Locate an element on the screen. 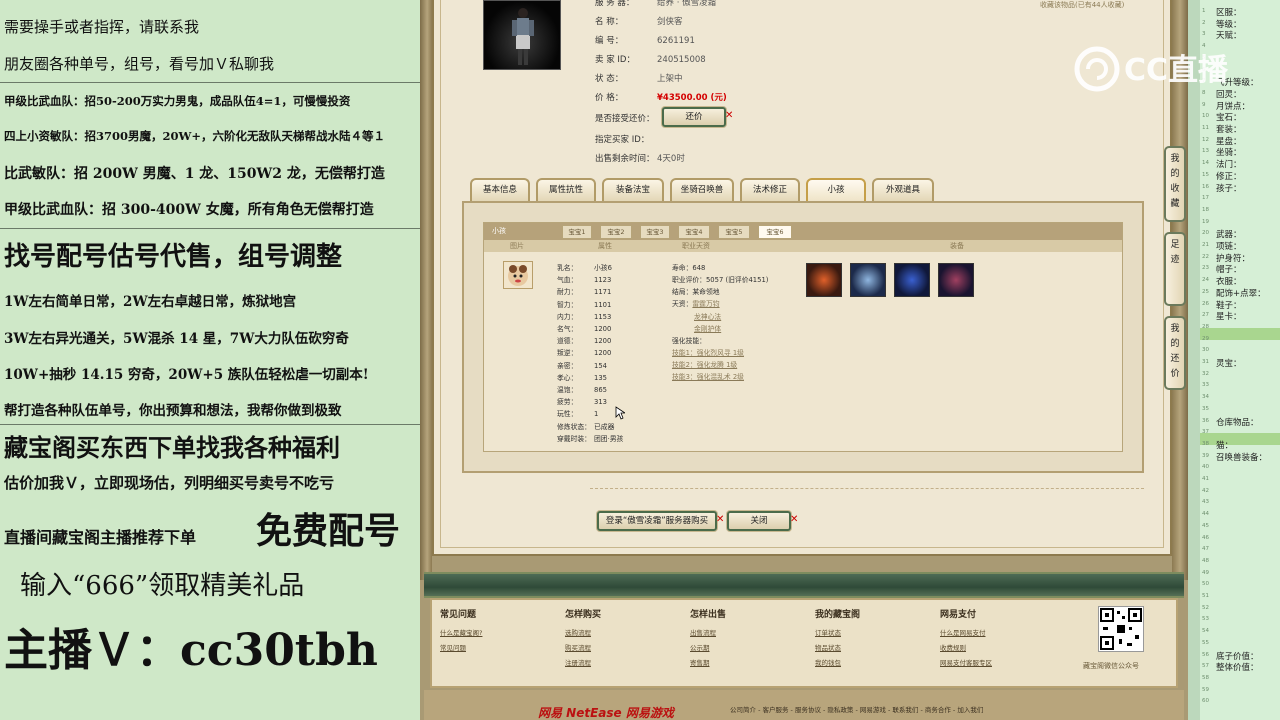 The height and width of the screenshot is (720, 1280). overlay-line: 帮打造各种队伍单号，你出预算和想法，我帮你做到极致 is located at coordinates (173, 411).